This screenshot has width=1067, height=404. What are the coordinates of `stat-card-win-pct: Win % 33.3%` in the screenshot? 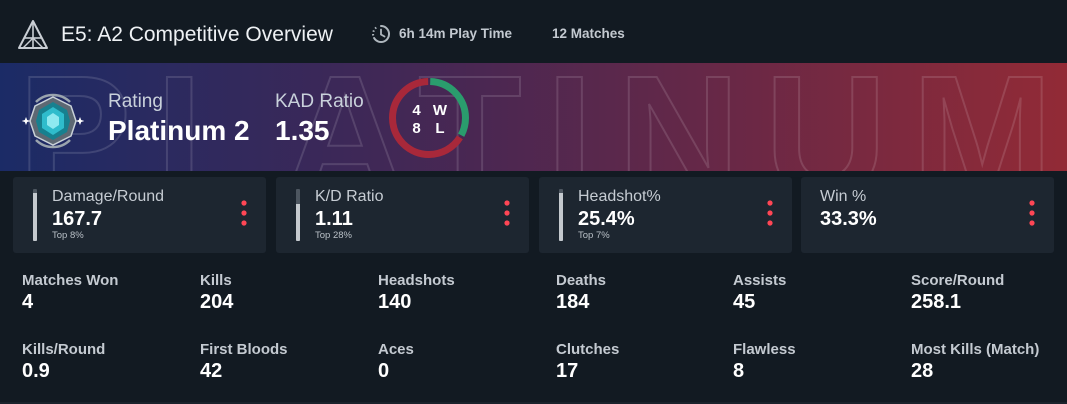 It's located at (927, 215).